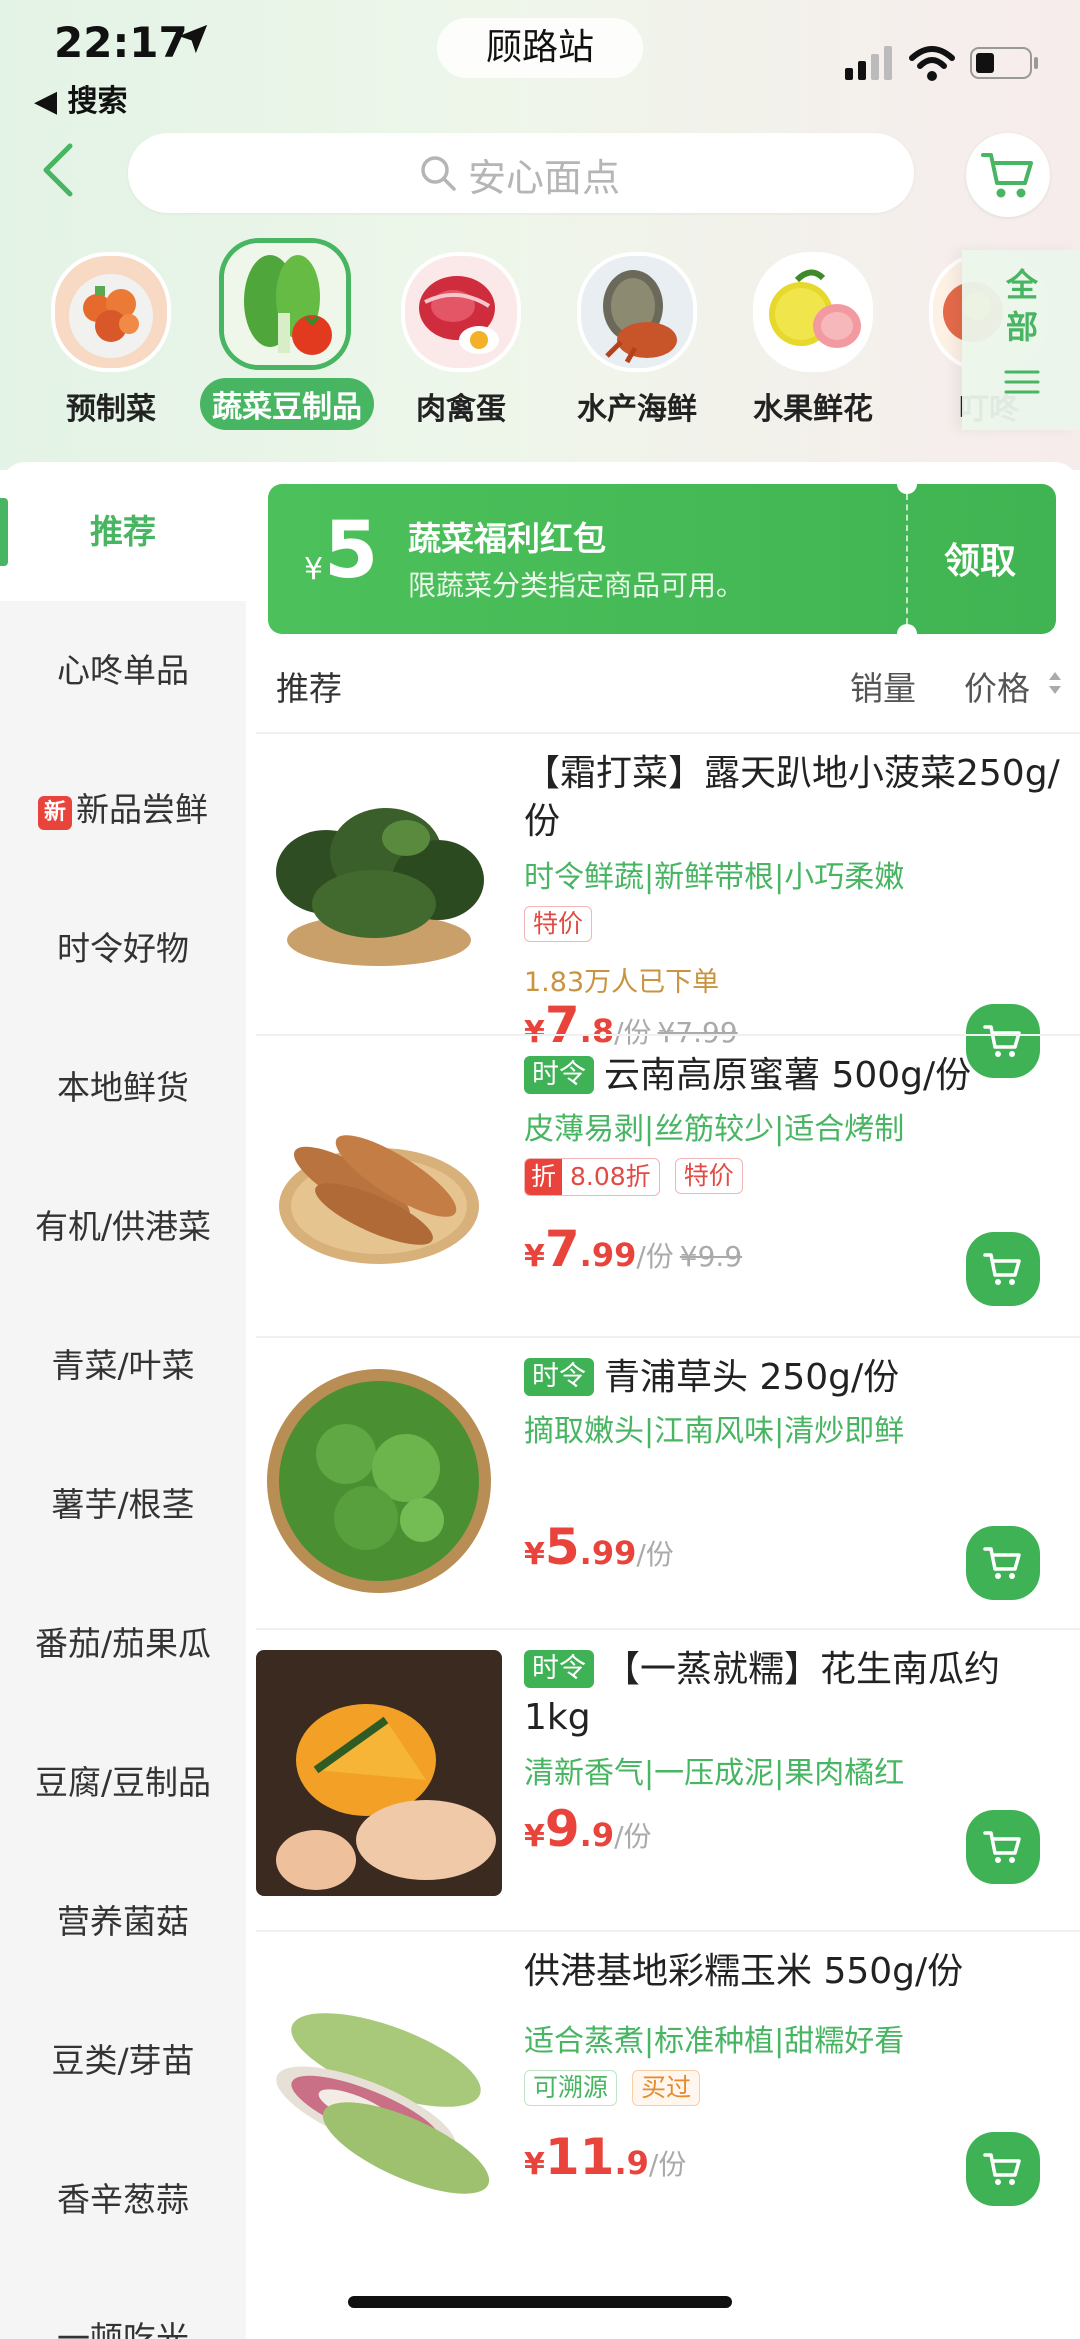 The height and width of the screenshot is (2339, 1080). I want to click on original-price: ¥9.9, so click(711, 1256).